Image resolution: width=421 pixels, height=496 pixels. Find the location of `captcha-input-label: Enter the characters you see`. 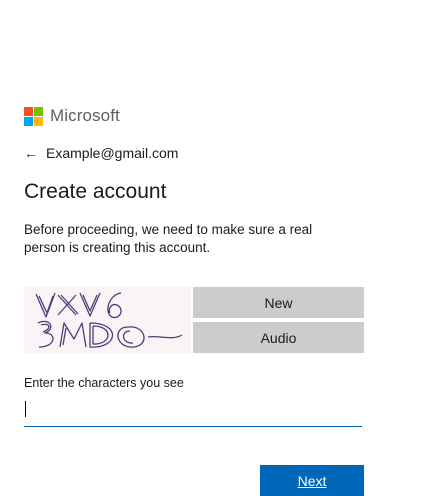

captcha-input-label: Enter the characters you see is located at coordinates (104, 383).